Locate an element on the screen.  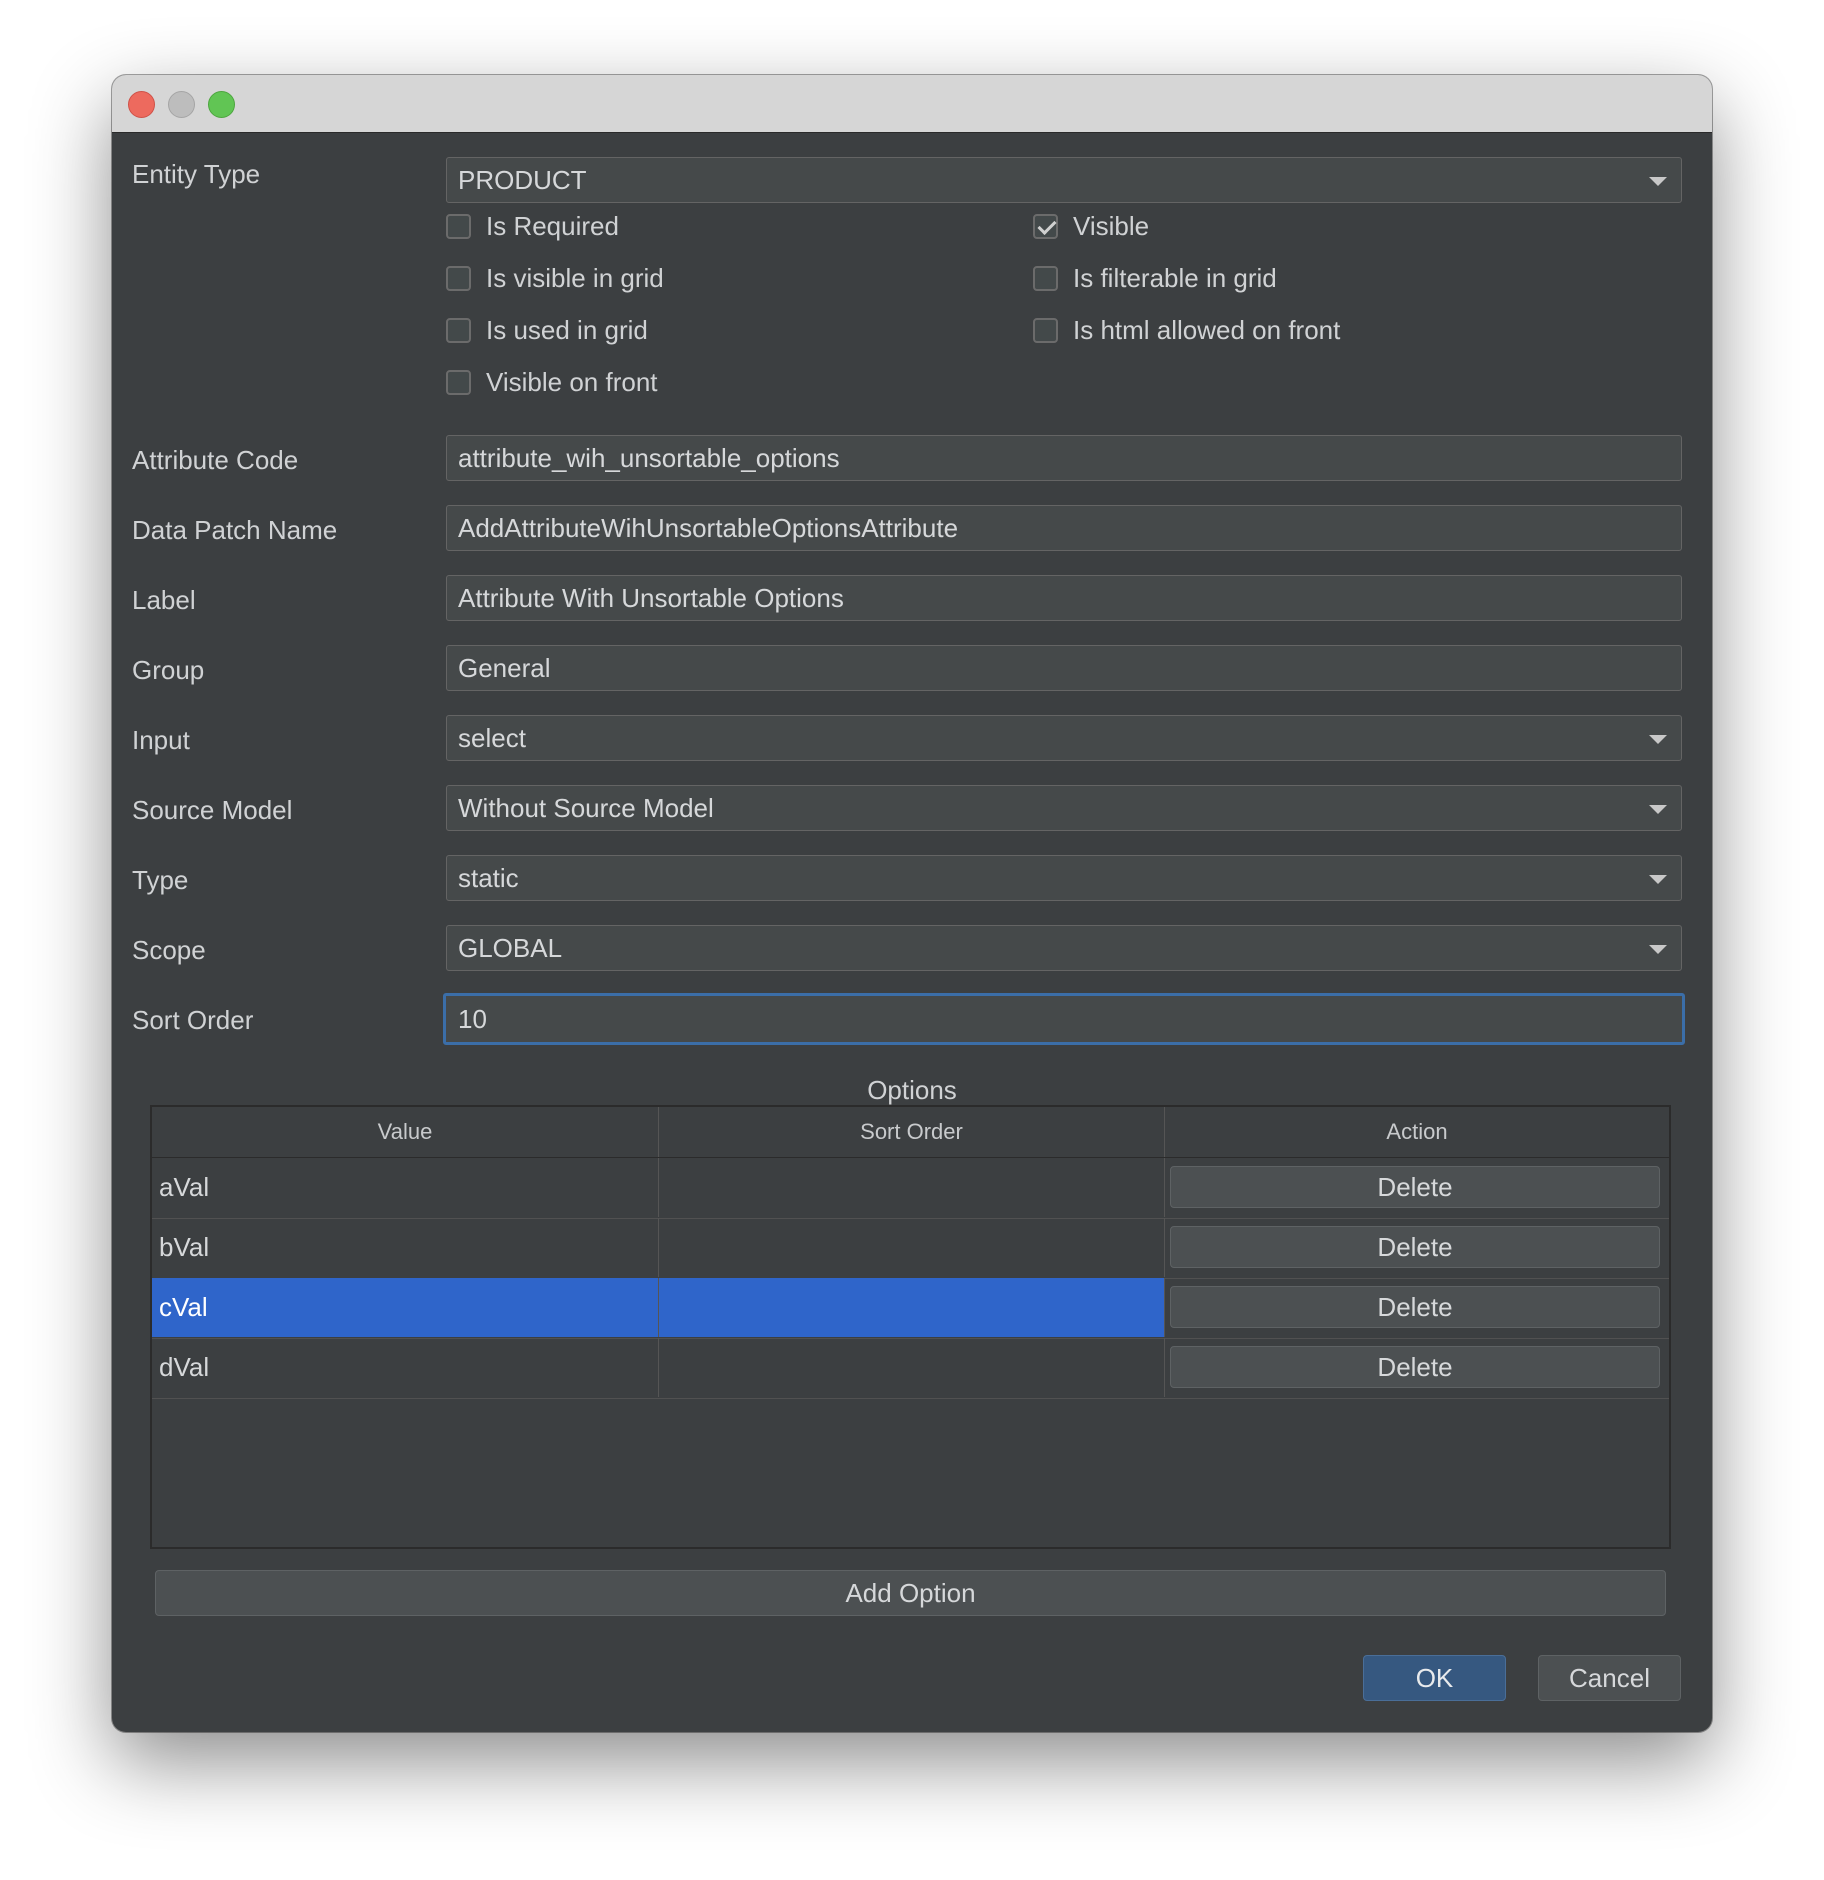
option-value-cell: dVal is located at coordinates (405, 1367).